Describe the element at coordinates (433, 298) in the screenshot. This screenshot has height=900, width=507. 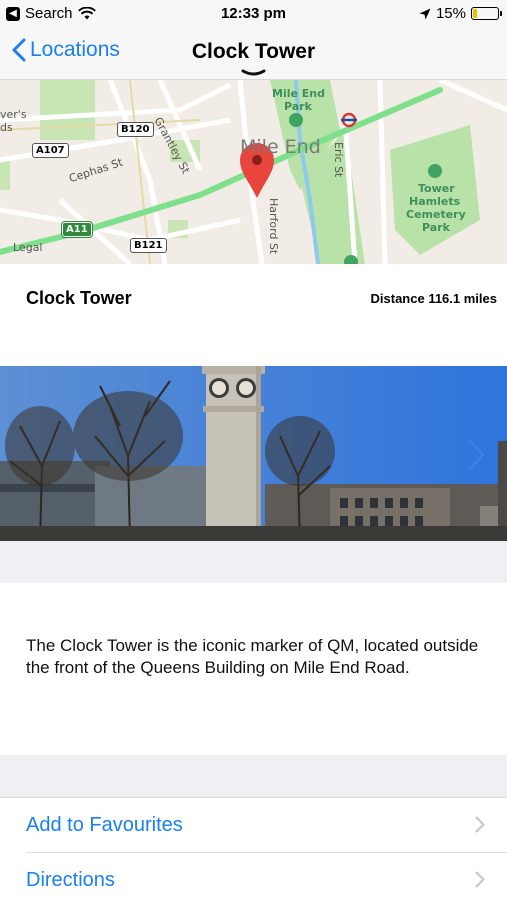
I see `distance-label: Distance 116.1 miles` at that location.